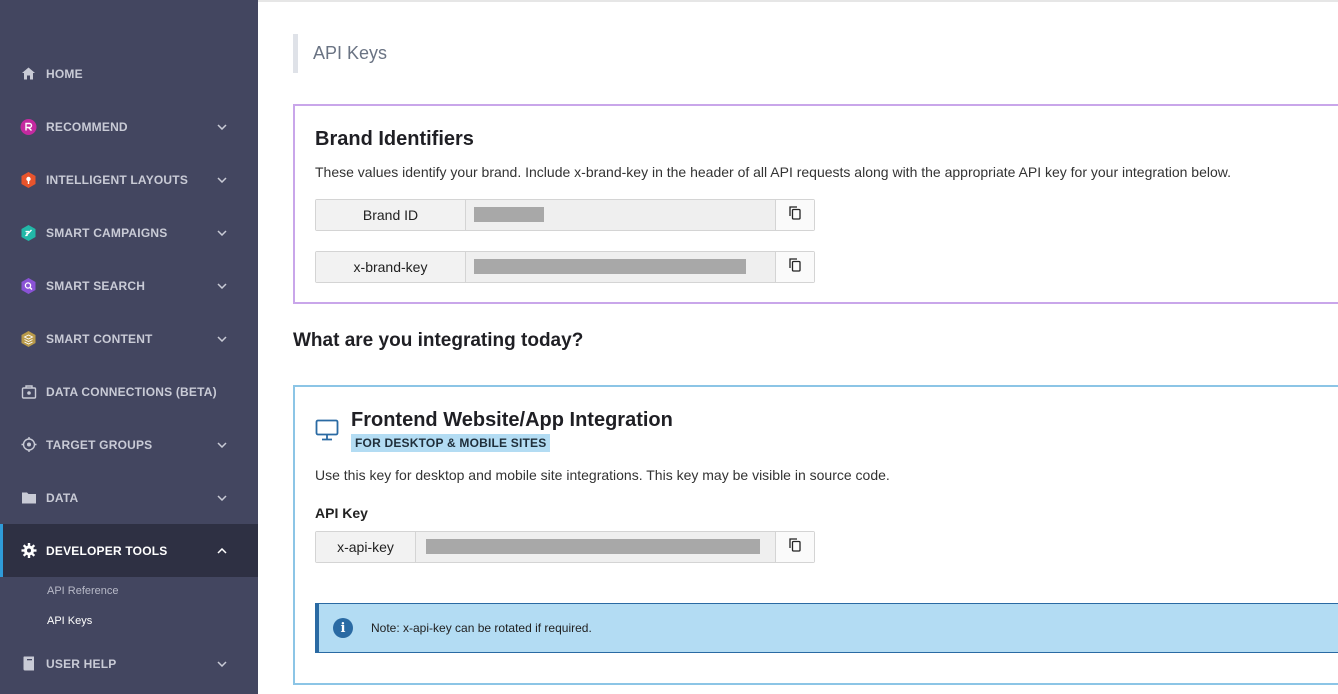 The image size is (1338, 694). What do you see at coordinates (350, 53) in the screenshot?
I see `page-title: API Keys` at bounding box center [350, 53].